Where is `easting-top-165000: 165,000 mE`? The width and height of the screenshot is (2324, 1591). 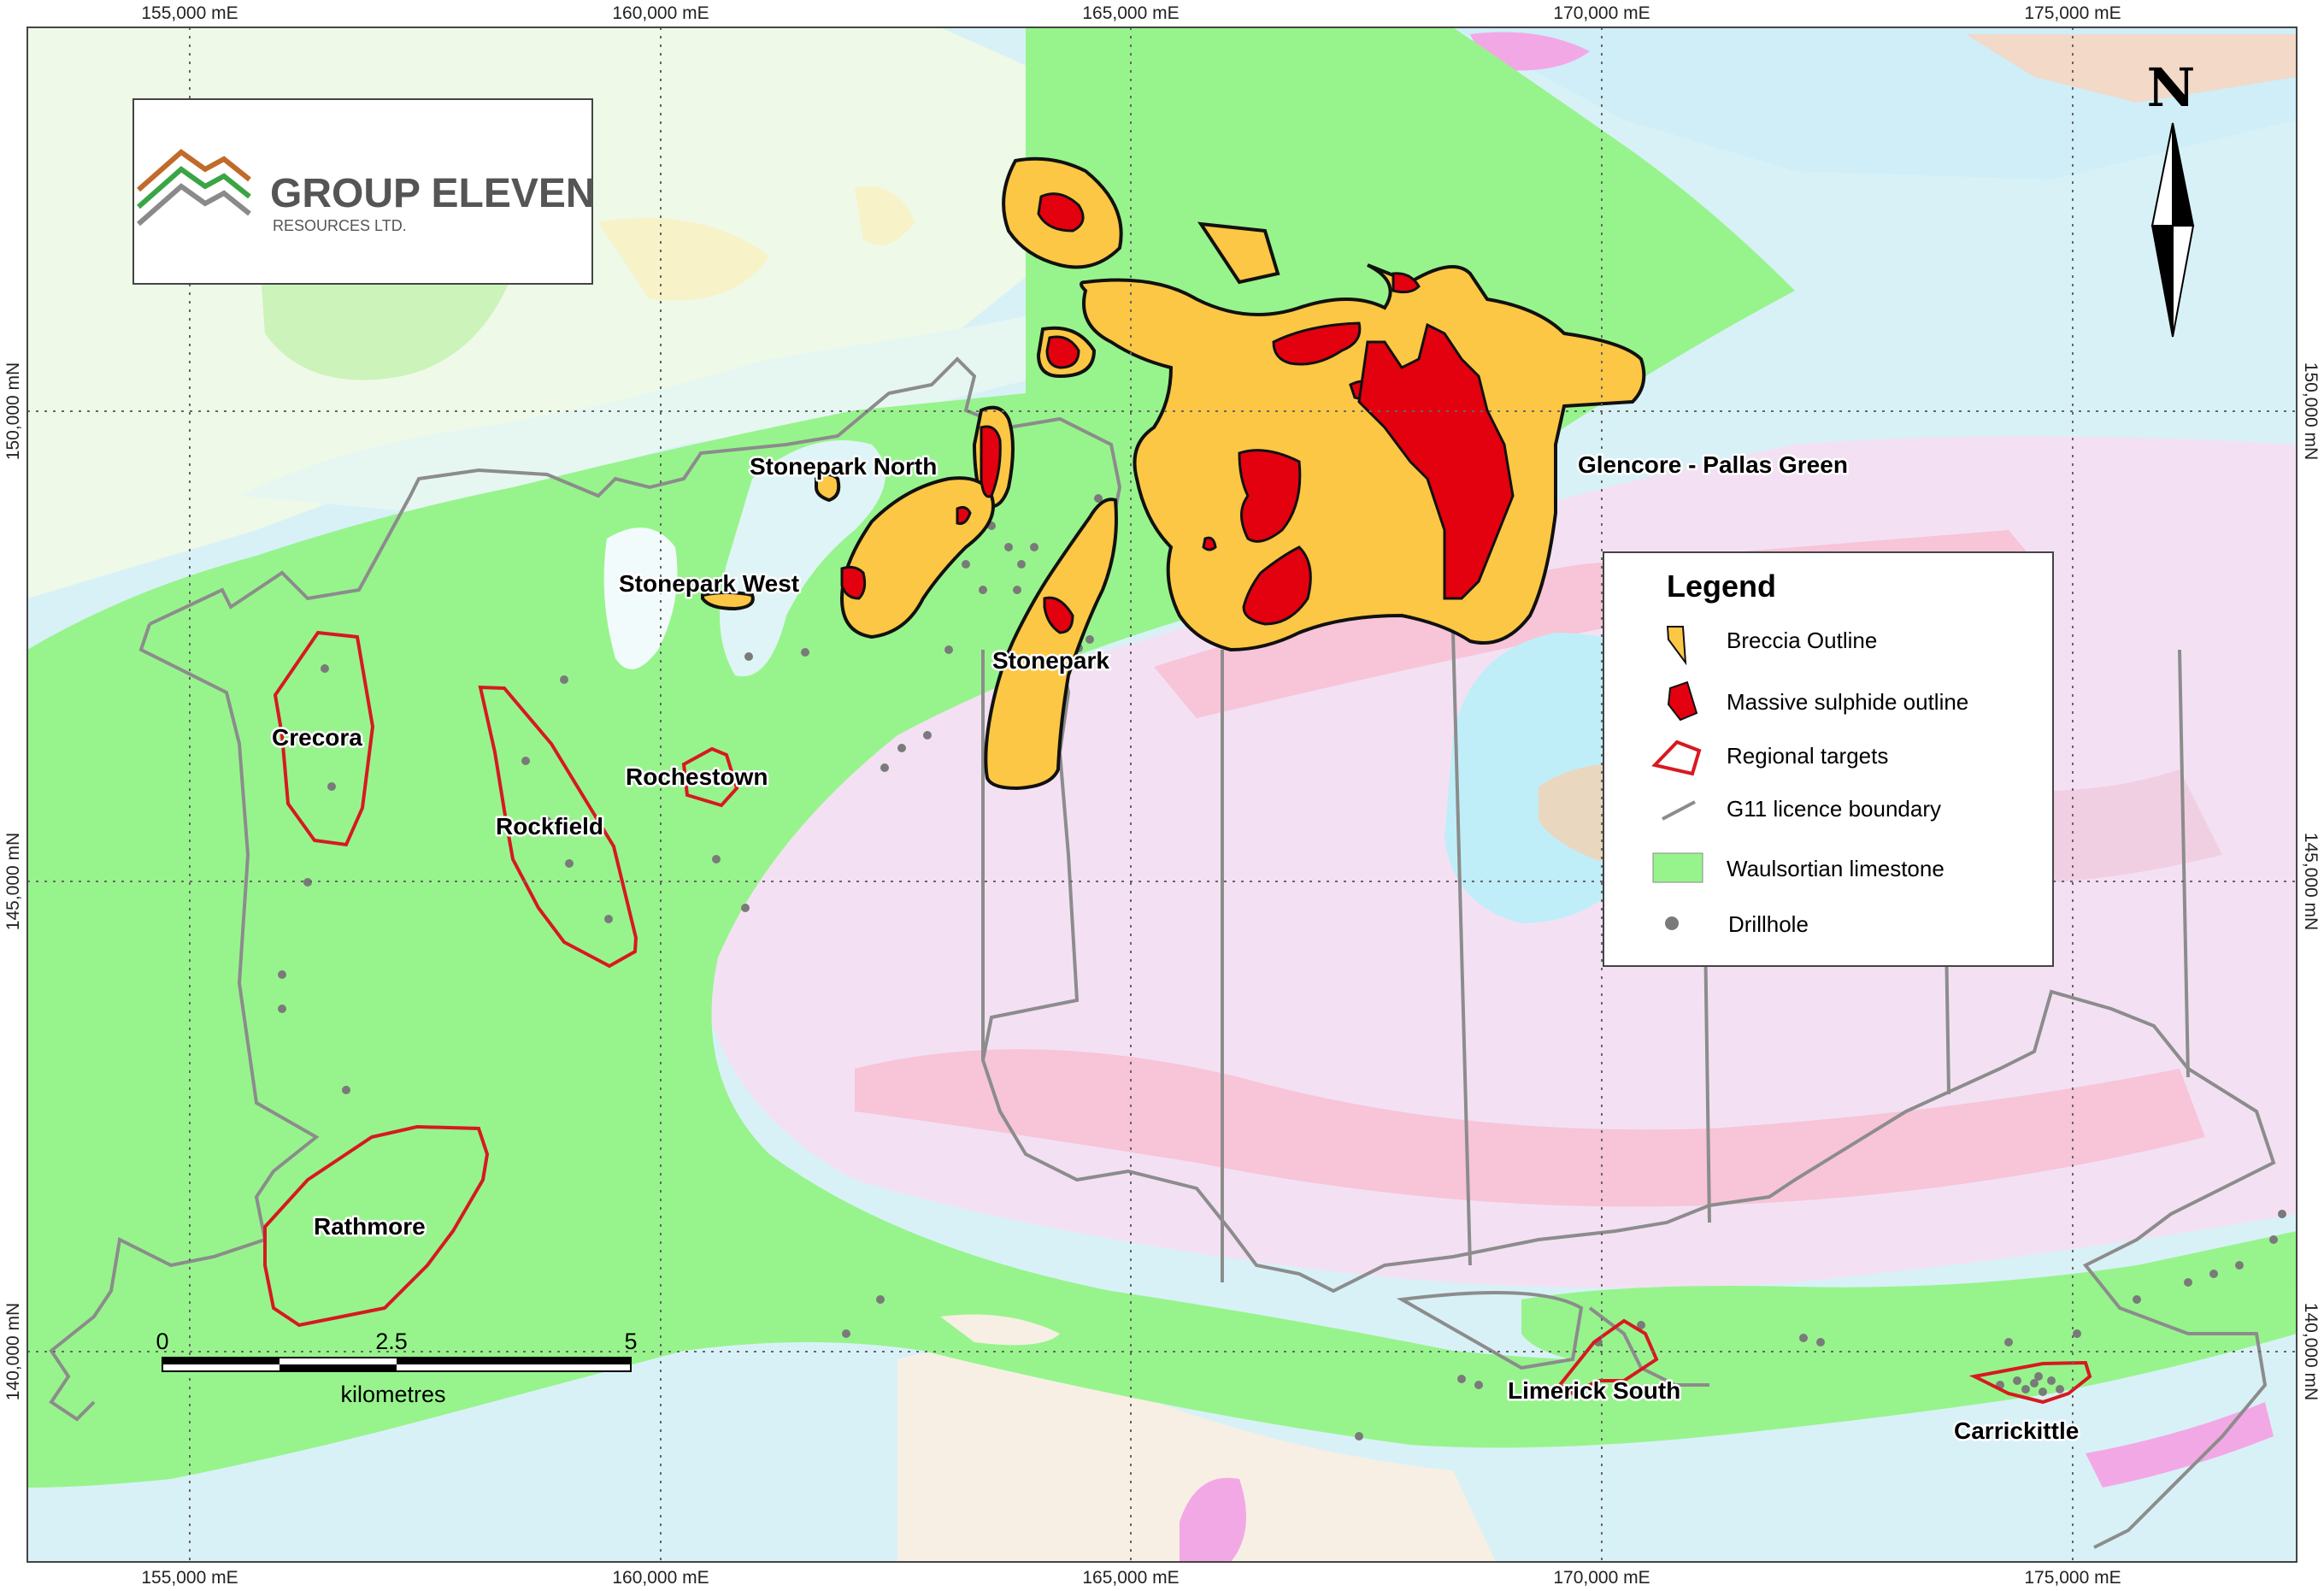 easting-top-165000: 165,000 mE is located at coordinates (1130, 13).